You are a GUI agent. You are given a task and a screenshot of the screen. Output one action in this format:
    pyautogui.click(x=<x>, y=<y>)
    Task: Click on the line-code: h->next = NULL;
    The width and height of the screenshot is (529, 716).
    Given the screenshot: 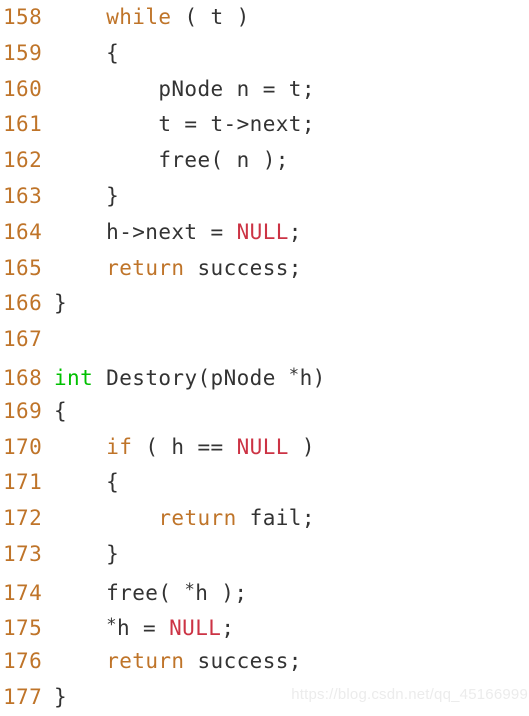 What is the action you would take?
    pyautogui.click(x=178, y=232)
    